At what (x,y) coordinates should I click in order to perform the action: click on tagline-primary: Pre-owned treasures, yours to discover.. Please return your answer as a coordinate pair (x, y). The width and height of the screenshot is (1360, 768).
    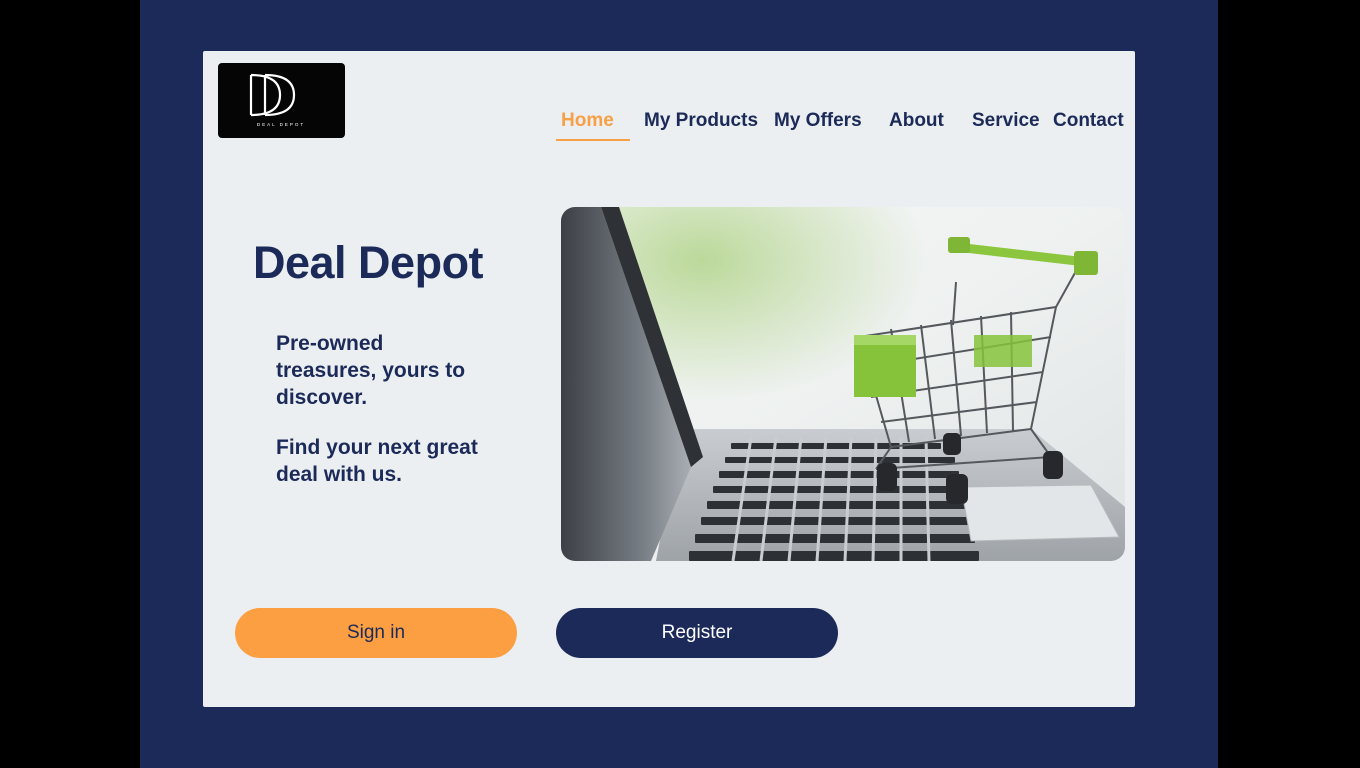
    Looking at the image, I should click on (371, 370).